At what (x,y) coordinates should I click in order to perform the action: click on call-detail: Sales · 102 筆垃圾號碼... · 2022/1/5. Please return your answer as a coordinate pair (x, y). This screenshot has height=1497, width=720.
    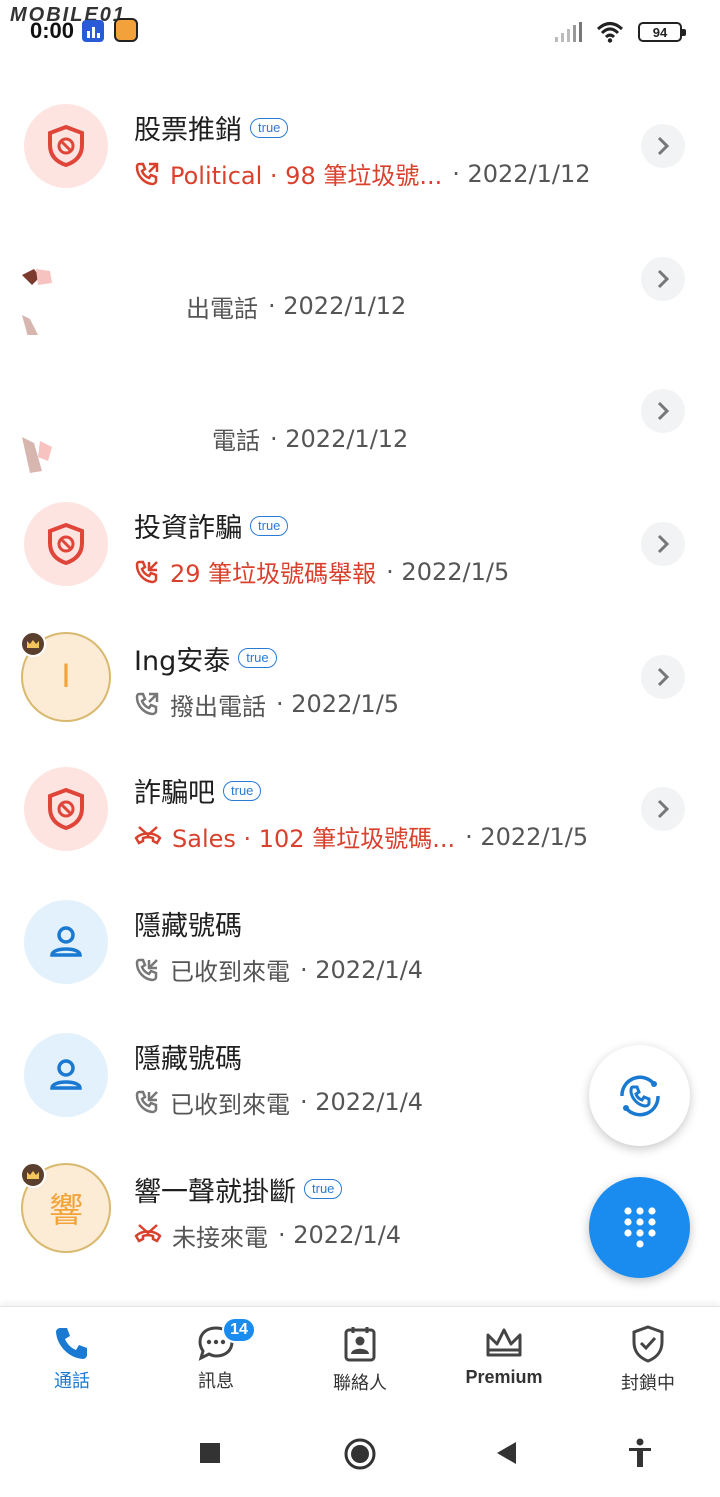
    Looking at the image, I should click on (361, 836).